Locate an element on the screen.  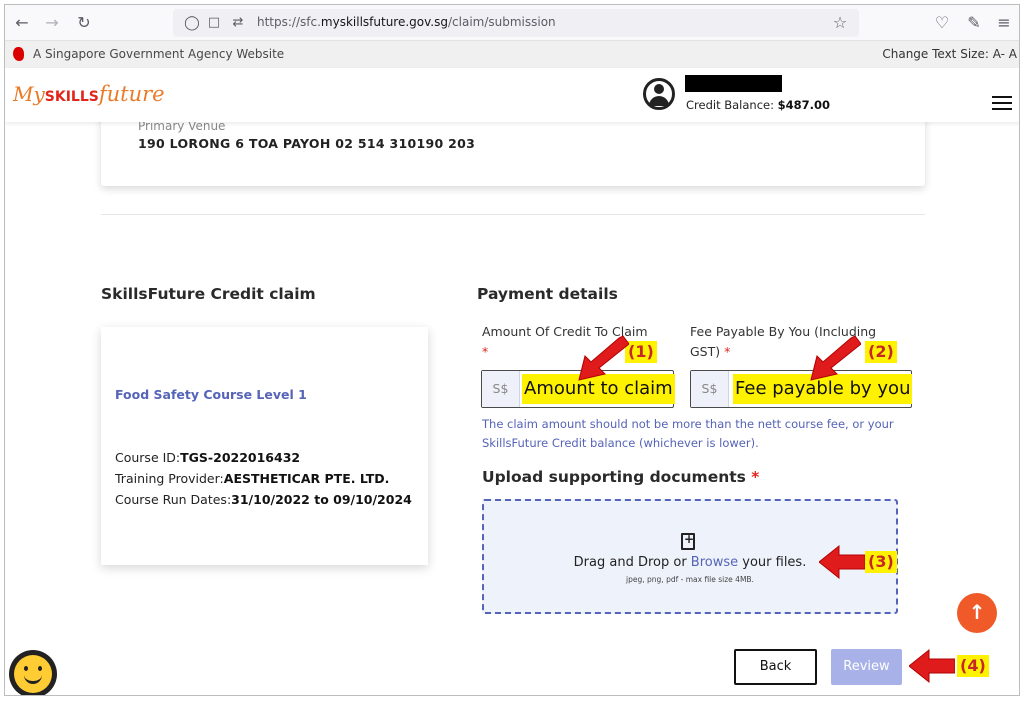
red-arrow-3-icon is located at coordinates (842, 562).